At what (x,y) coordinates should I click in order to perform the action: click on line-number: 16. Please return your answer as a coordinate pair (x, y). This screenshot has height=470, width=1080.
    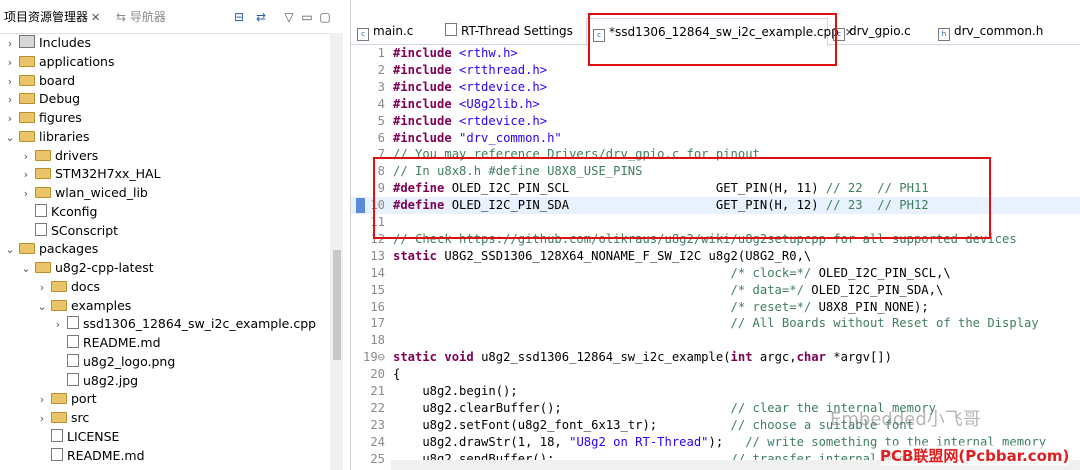
    Looking at the image, I should click on (377, 306).